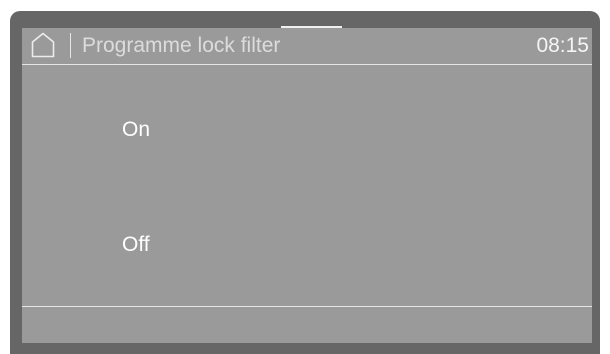  Describe the element at coordinates (562, 45) in the screenshot. I see `clock: 08:15` at that location.